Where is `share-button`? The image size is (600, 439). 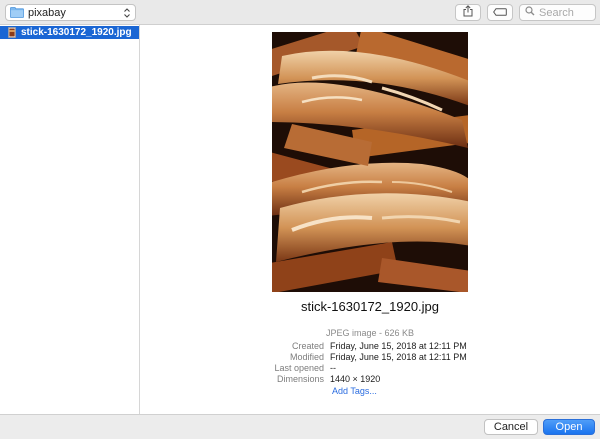
share-button is located at coordinates (468, 12).